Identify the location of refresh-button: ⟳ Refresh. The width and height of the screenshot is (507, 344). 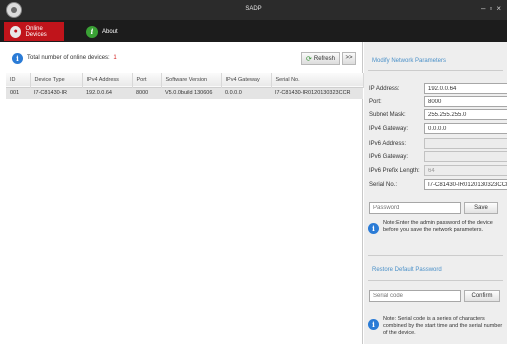
(320, 58).